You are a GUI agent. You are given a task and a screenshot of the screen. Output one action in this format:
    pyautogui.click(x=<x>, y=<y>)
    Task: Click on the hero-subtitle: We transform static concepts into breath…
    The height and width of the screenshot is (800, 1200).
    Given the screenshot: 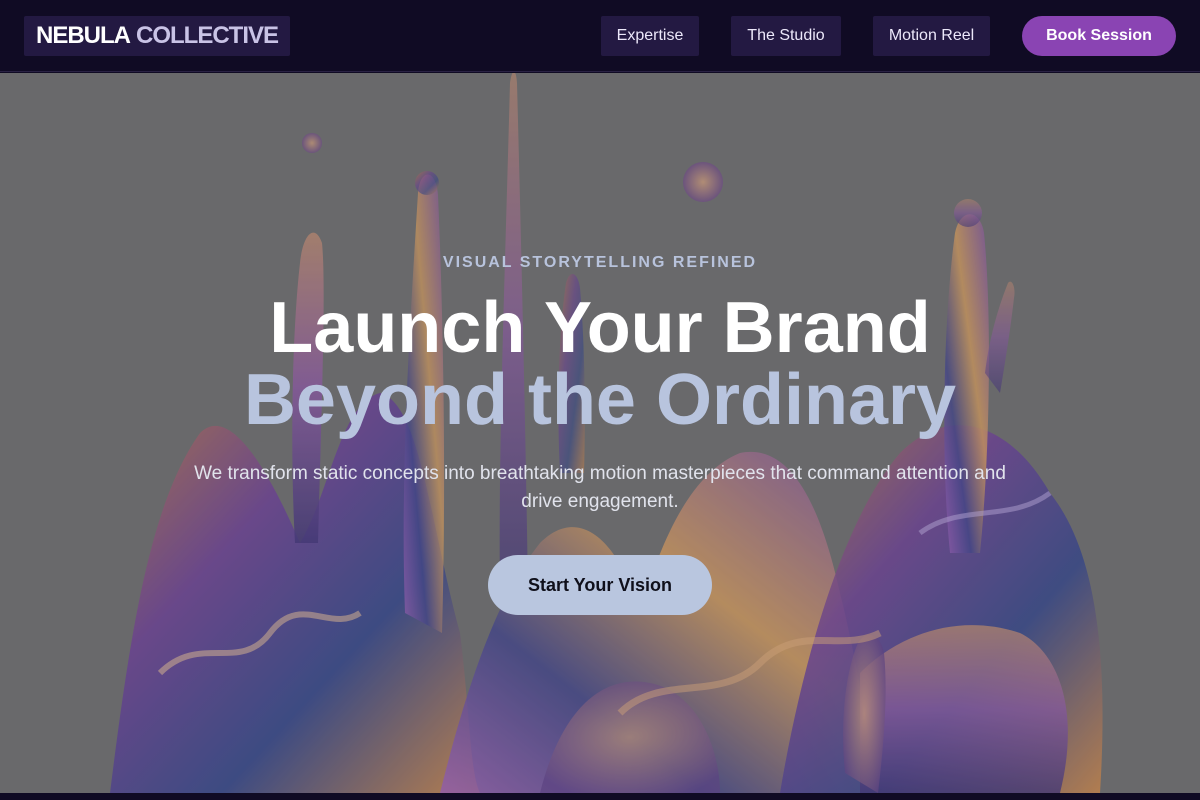 What is the action you would take?
    pyautogui.click(x=600, y=487)
    